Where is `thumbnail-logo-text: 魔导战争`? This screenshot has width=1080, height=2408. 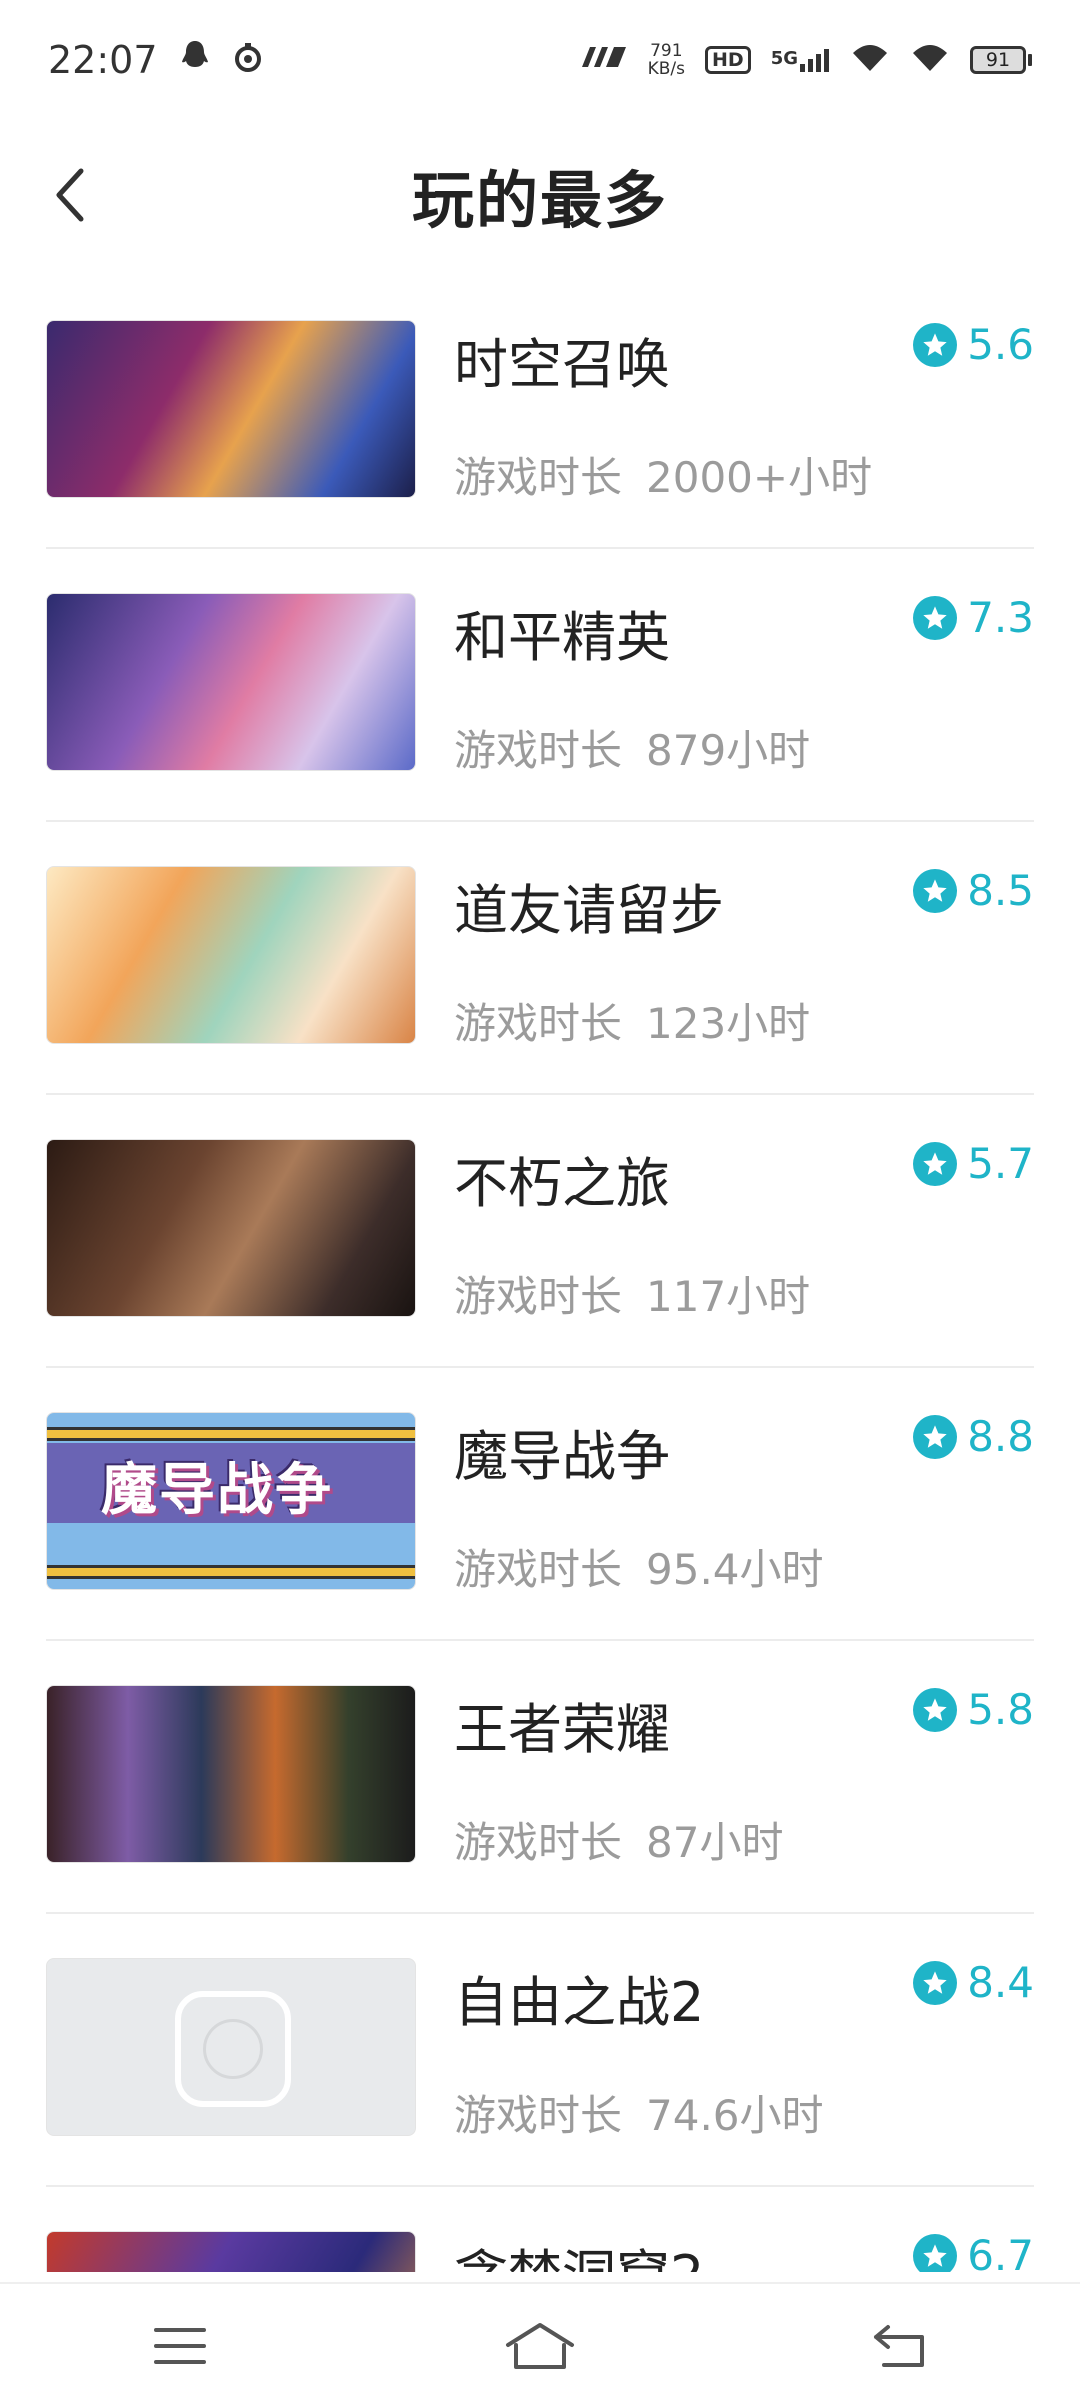 thumbnail-logo-text: 魔导战争 is located at coordinates (217, 1490).